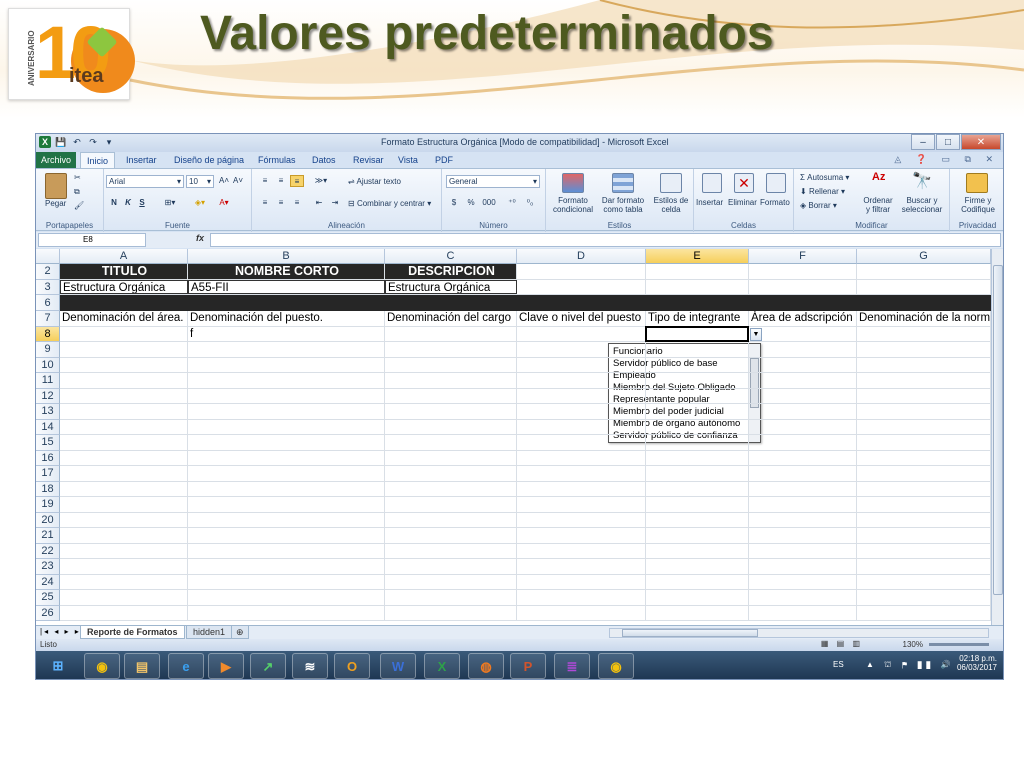  Describe the element at coordinates (451, 473) in the screenshot. I see `cell-c17` at that location.